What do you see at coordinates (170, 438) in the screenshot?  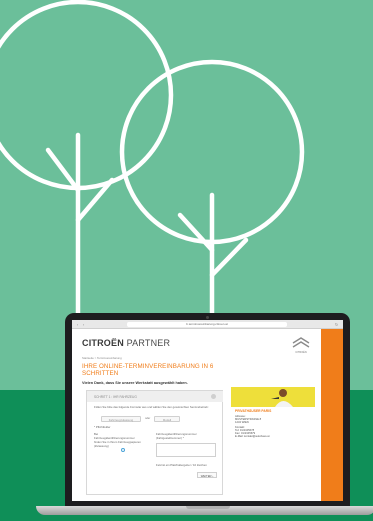 I see `vin-label-line-2: (Fahrgestellnummer) *` at bounding box center [170, 438].